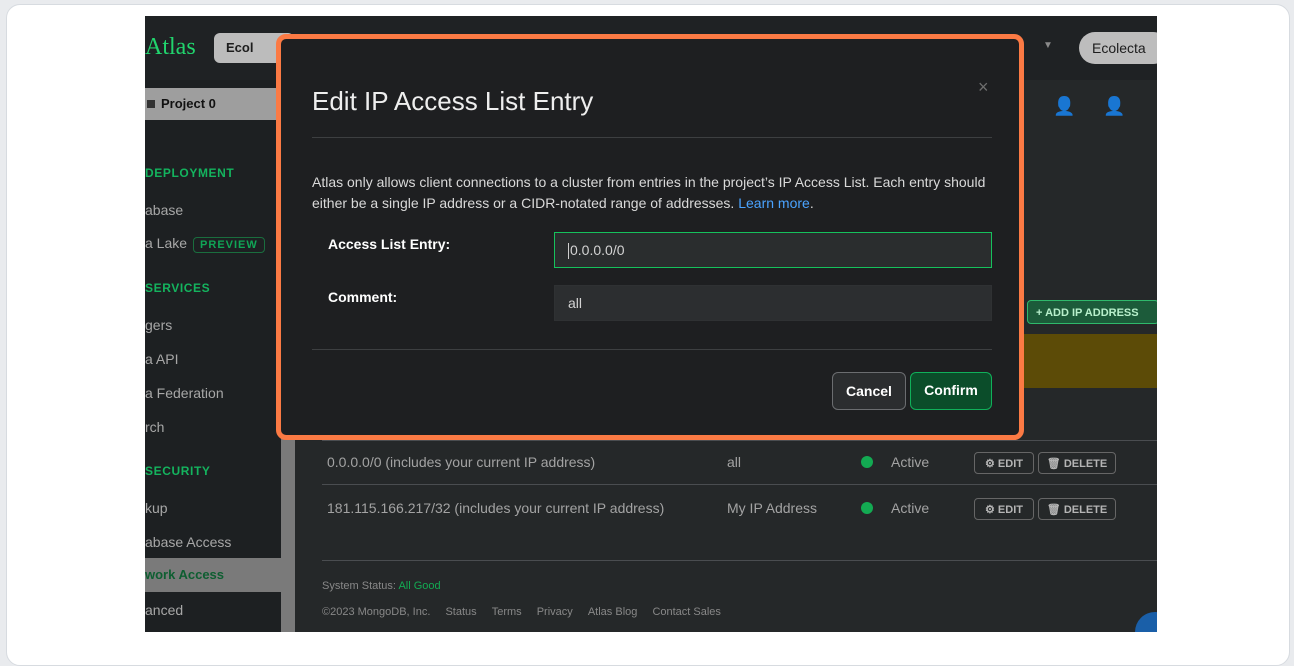  What do you see at coordinates (190, 173) in the screenshot?
I see `deployment-header: DEPLOYMENT` at bounding box center [190, 173].